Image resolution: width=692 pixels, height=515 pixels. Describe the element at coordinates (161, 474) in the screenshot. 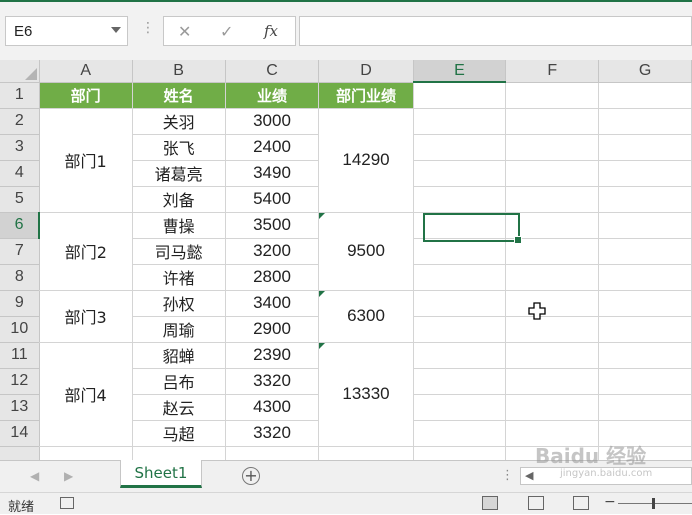

I see `sheet-tab-sheet1: Sheet1` at that location.